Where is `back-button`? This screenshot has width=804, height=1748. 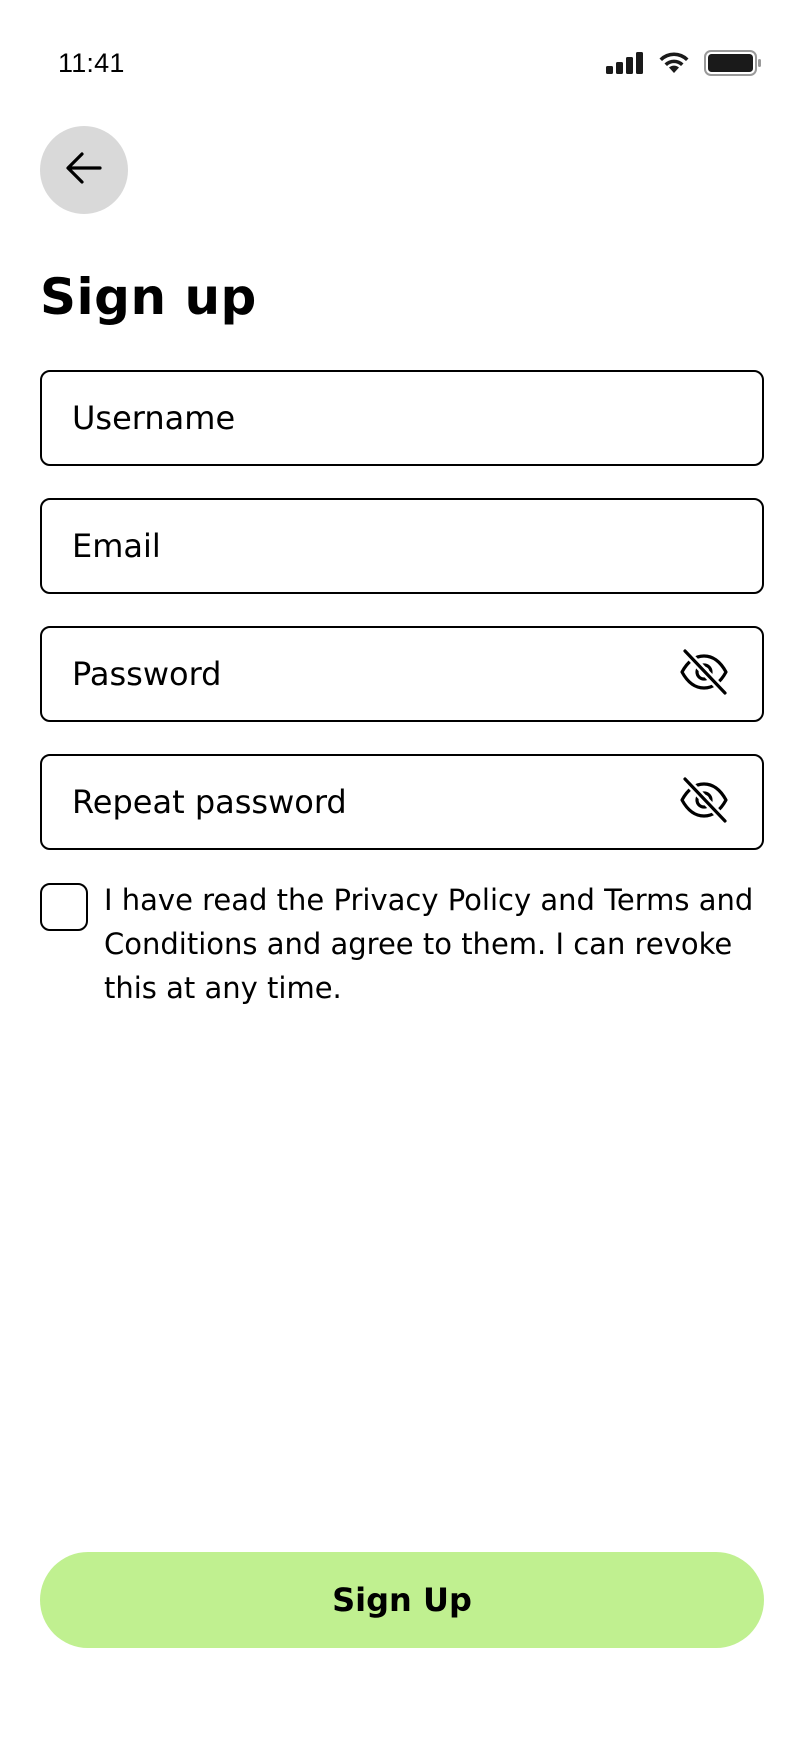 back-button is located at coordinates (84, 170).